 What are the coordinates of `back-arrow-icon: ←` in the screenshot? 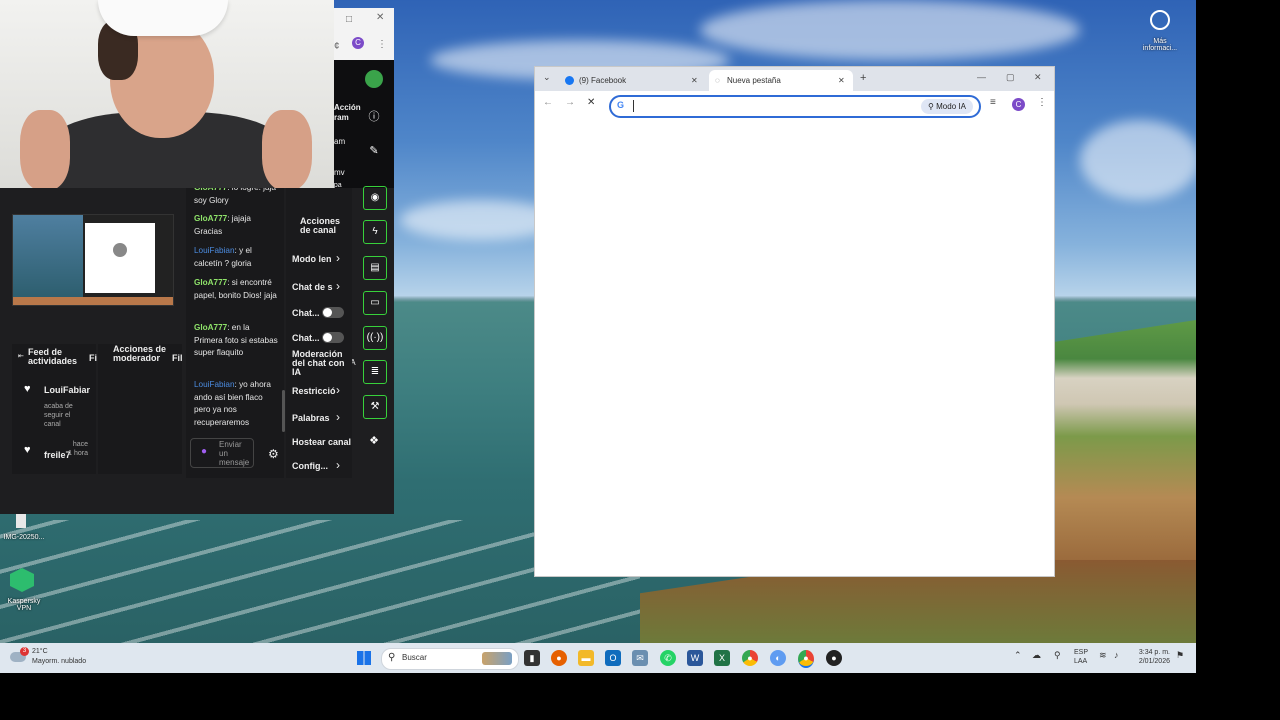 It's located at (548, 102).